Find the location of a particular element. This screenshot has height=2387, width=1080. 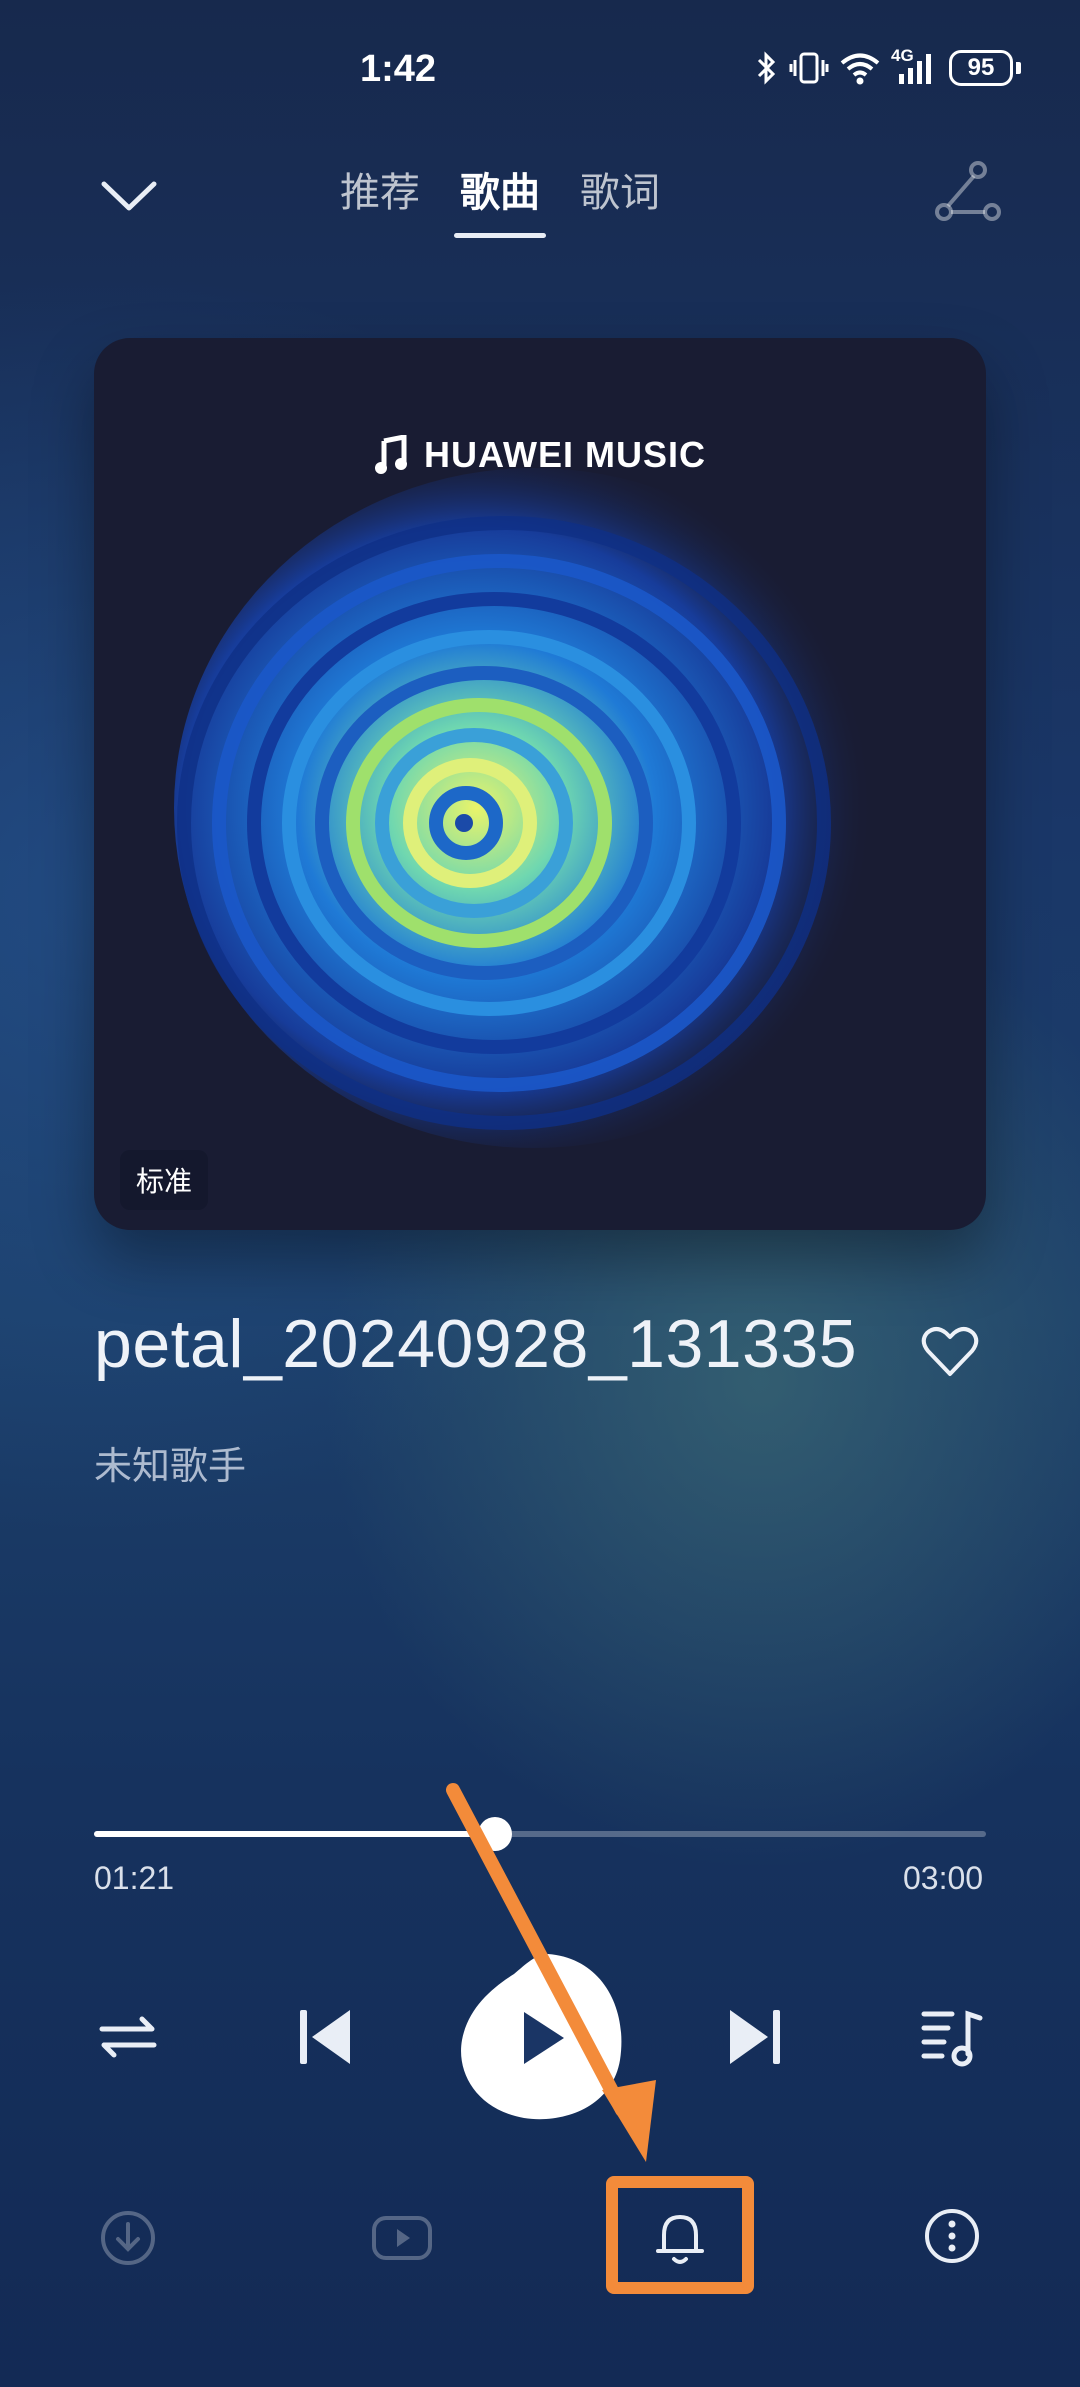

artist-name: 未知歌手 is located at coordinates (170, 1462).